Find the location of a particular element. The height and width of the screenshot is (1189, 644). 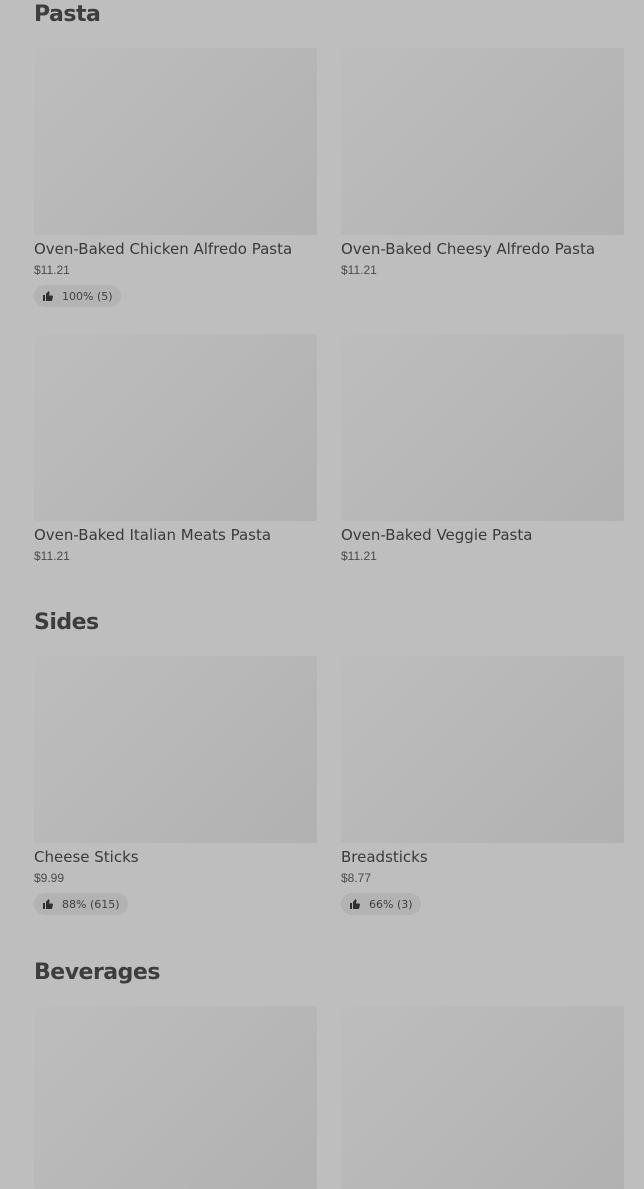

rating-badge: 88% (615) is located at coordinates (81, 904).